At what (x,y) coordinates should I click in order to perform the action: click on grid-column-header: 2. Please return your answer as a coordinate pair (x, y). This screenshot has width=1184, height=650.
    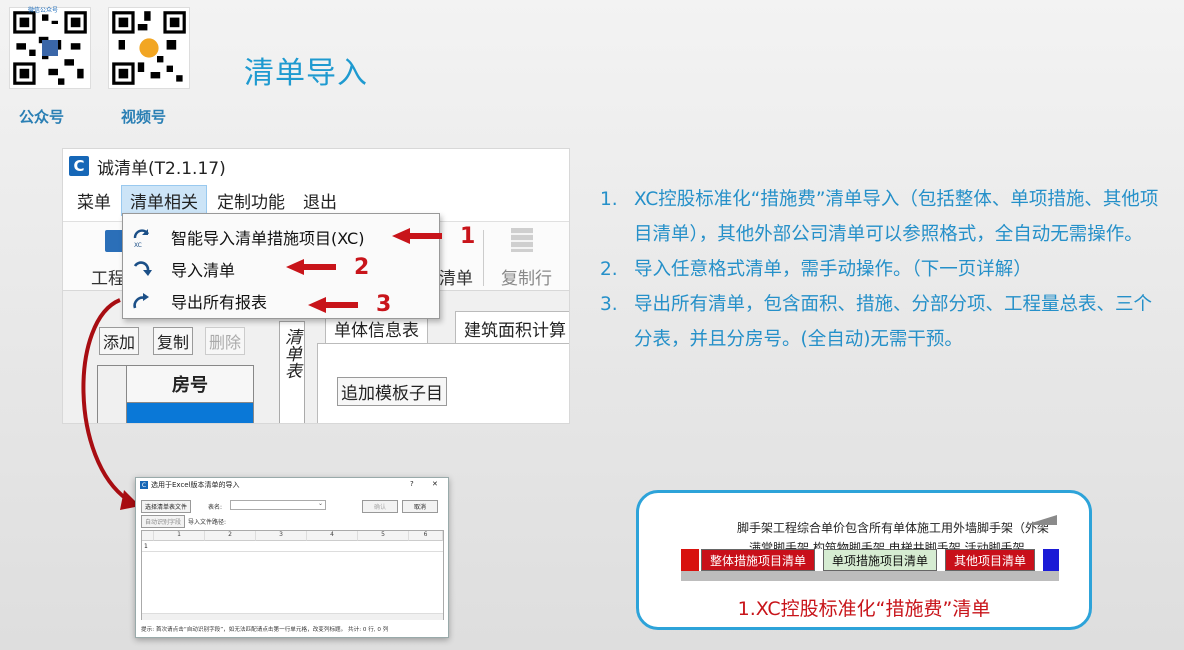
    Looking at the image, I should click on (230, 536).